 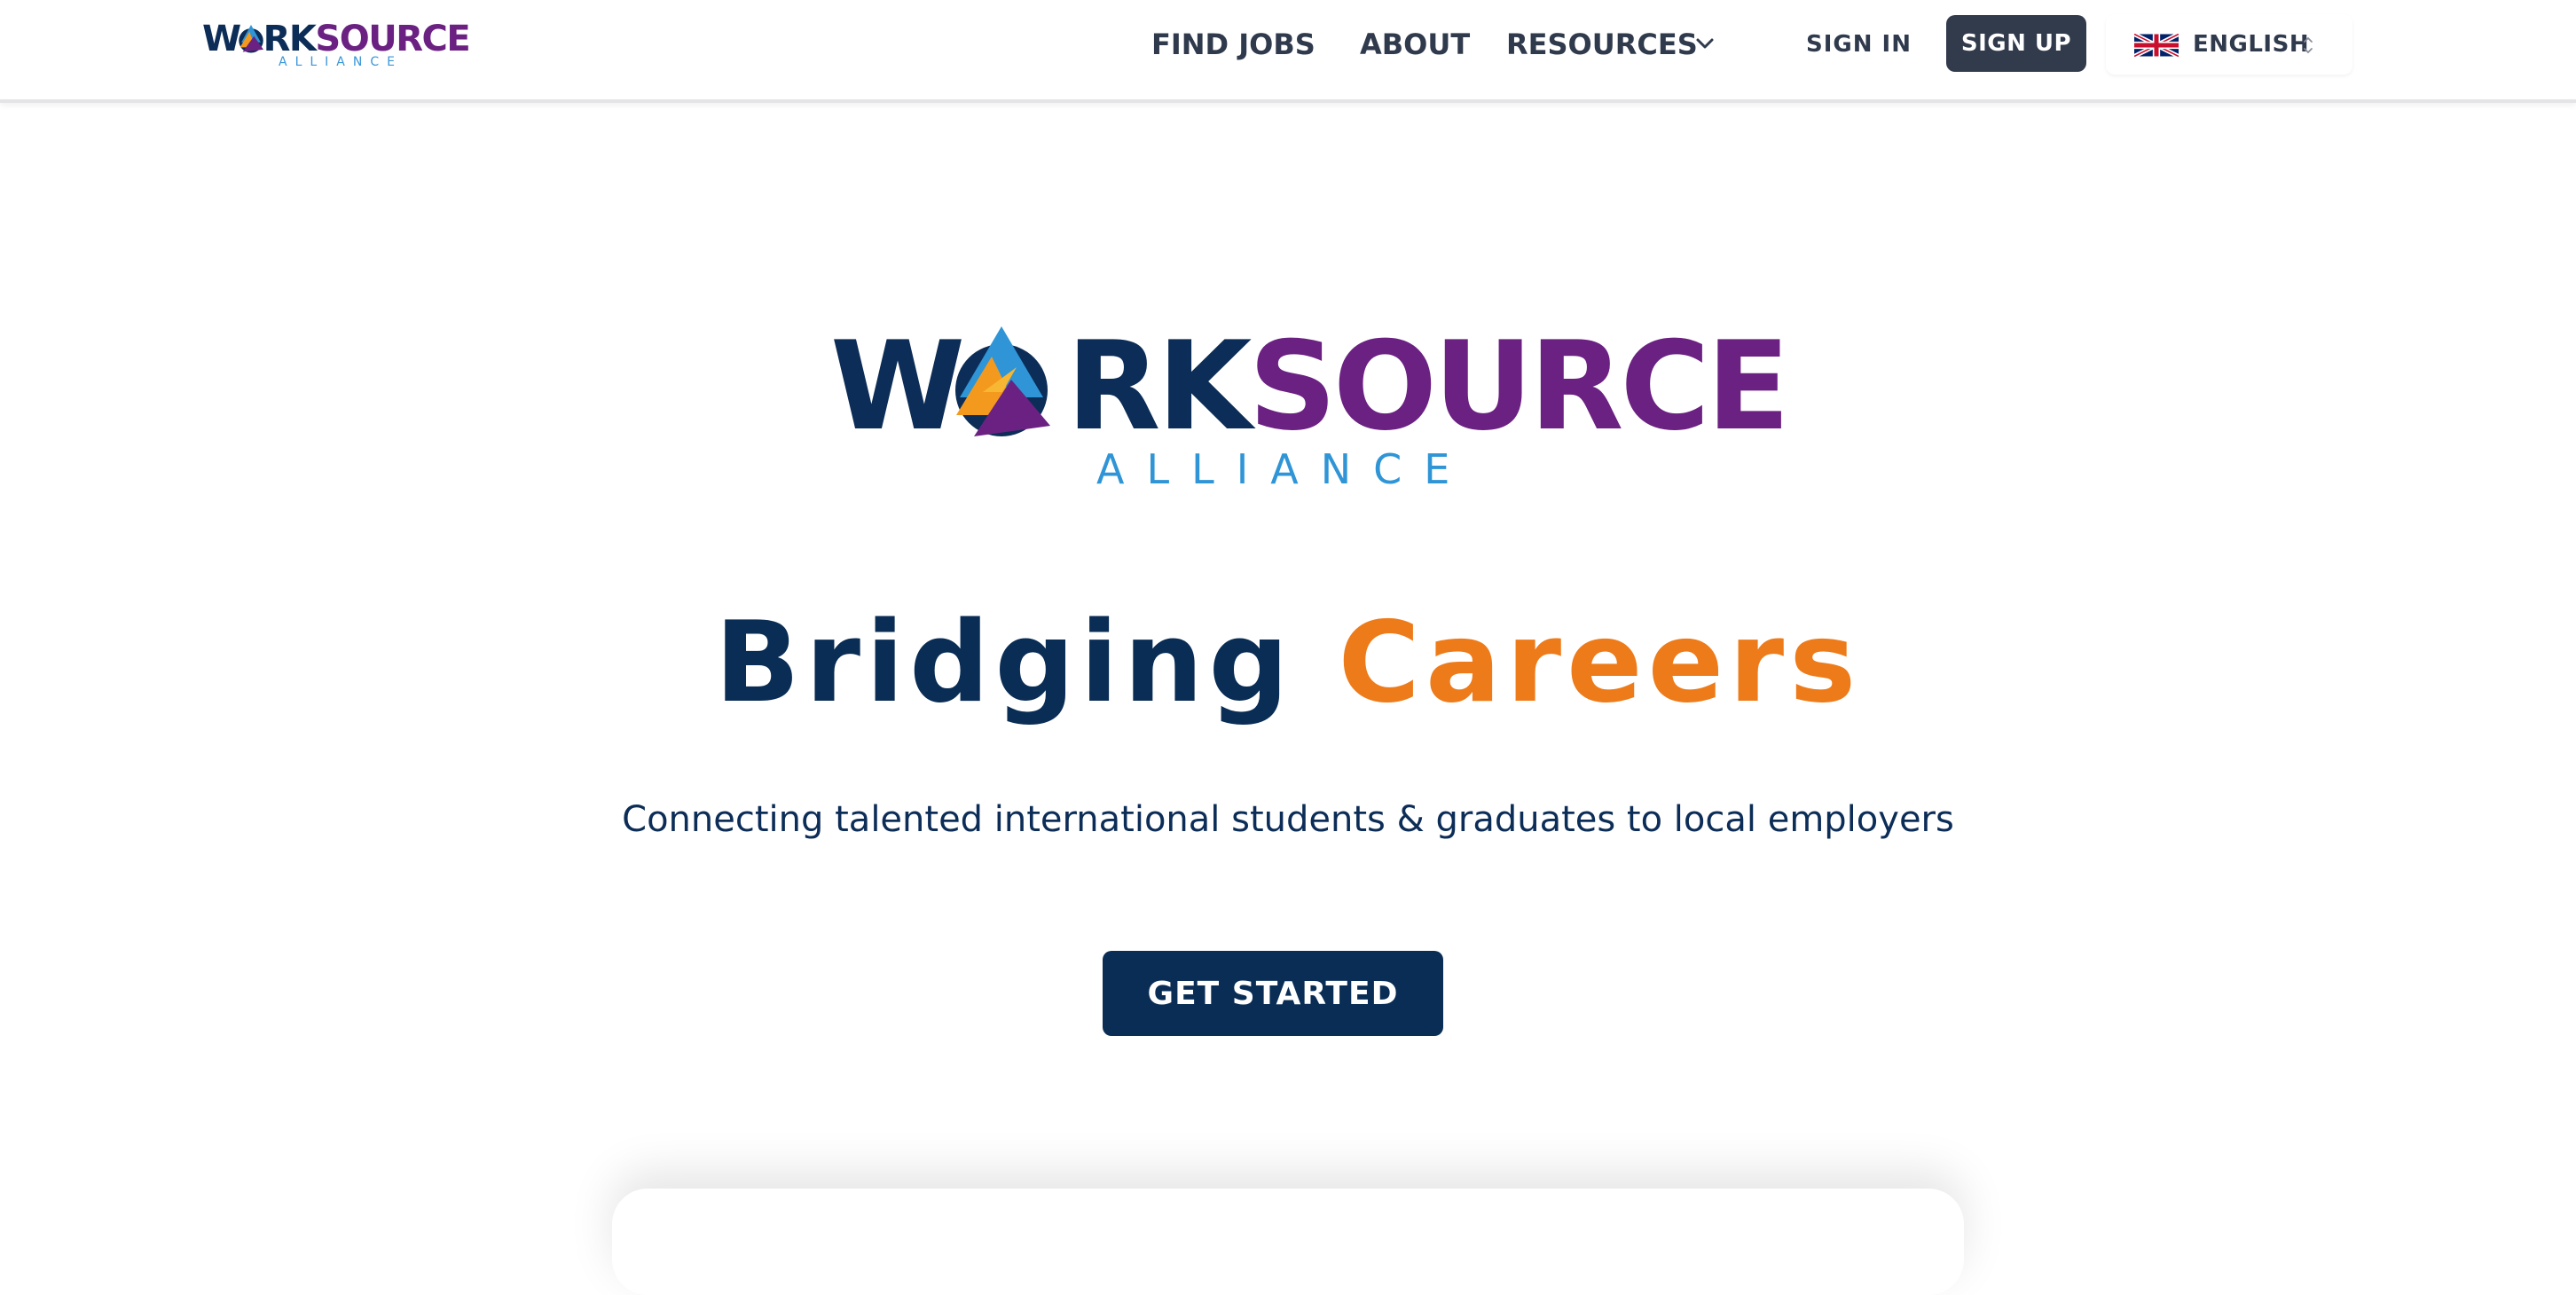 What do you see at coordinates (1288, 1242) in the screenshot?
I see `content-card-top-edge` at bounding box center [1288, 1242].